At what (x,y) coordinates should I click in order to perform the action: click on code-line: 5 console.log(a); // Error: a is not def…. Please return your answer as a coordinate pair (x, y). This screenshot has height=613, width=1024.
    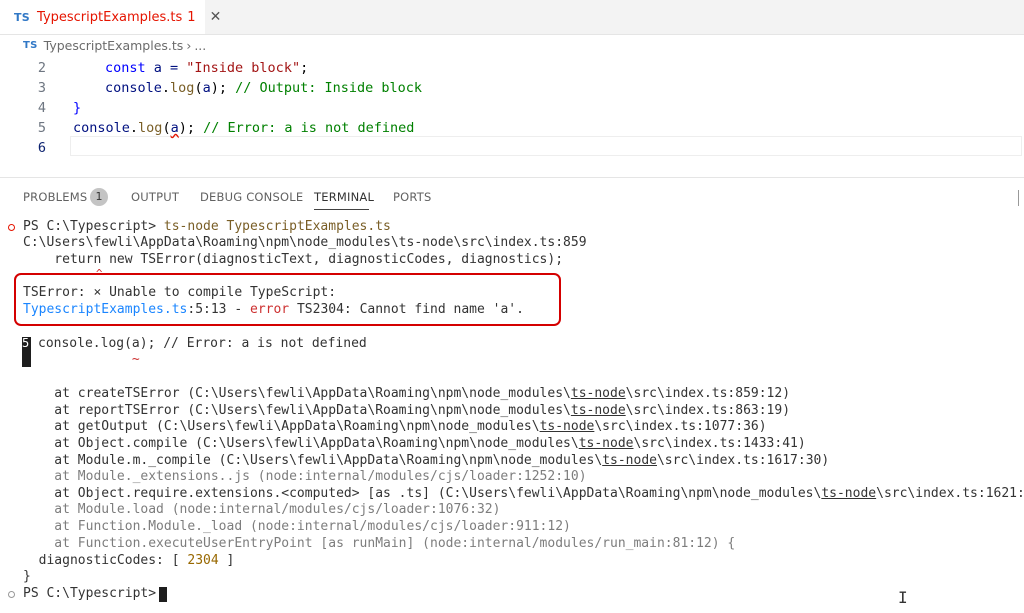
    Looking at the image, I should click on (512, 128).